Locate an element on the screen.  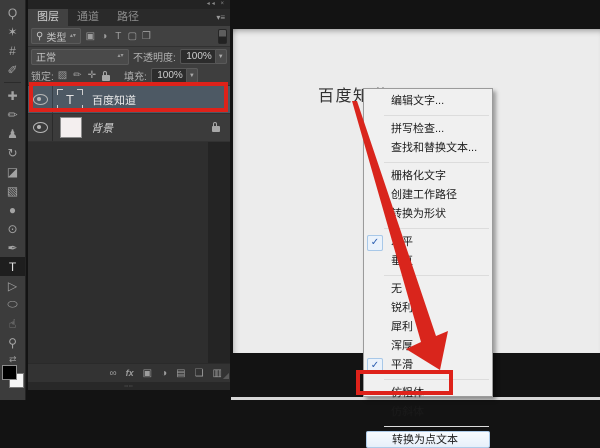
tab-channels: 通道 is located at coordinates (88, 17).